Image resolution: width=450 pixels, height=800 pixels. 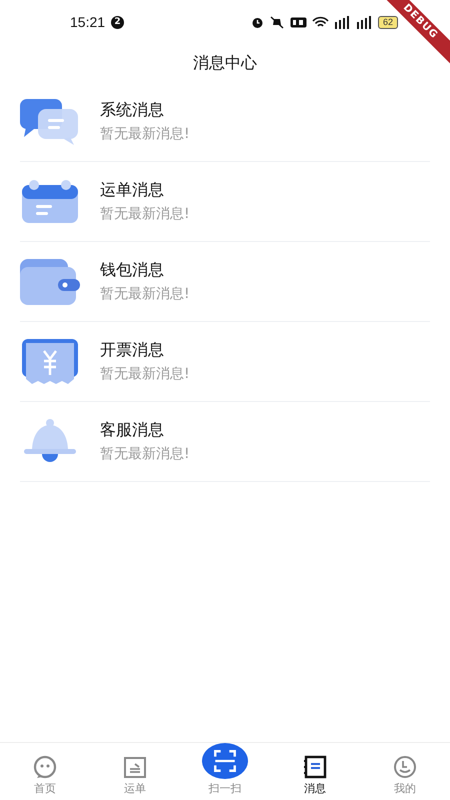 I want to click on message-item: 系统消息 暂无最新消息!, so click(x=225, y=122).